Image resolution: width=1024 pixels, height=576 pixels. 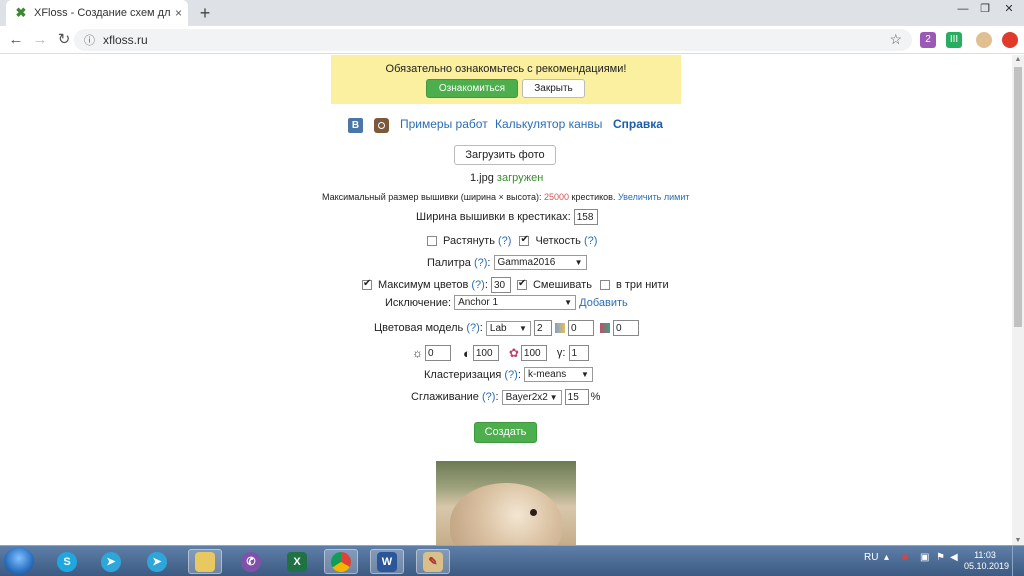 I want to click on maximize-button: ❐, so click(x=985, y=9).